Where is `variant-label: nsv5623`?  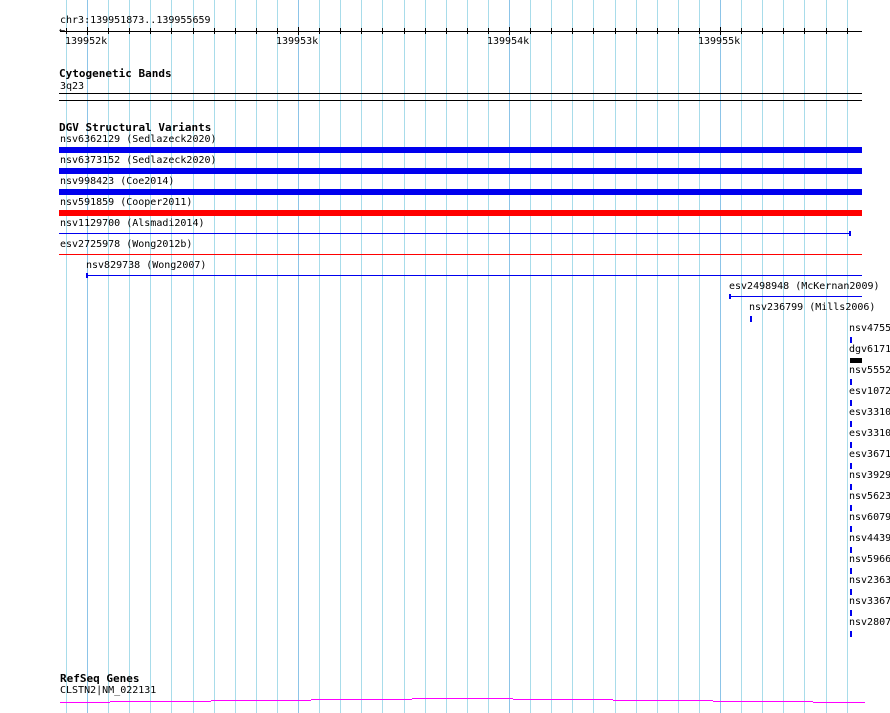 variant-label: nsv5623 is located at coordinates (869, 496).